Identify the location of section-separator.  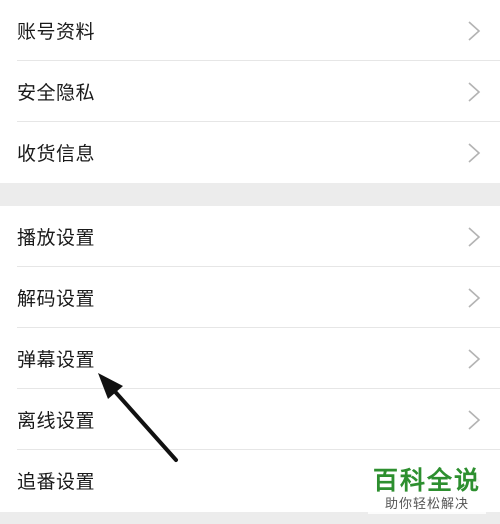
(250, 194).